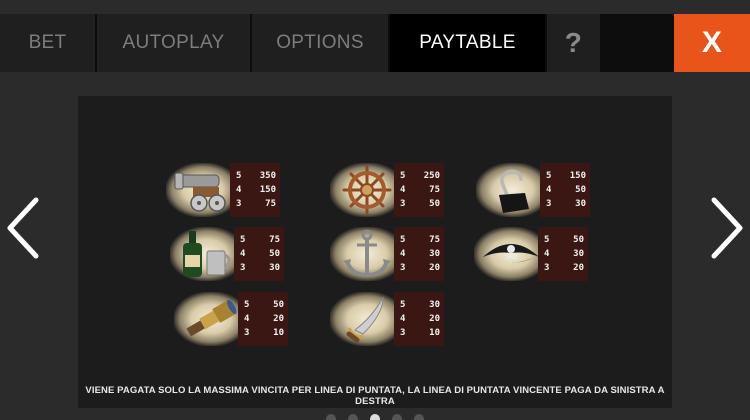 The width and height of the screenshot is (750, 420). Describe the element at coordinates (367, 190) in the screenshot. I see `ship-wheel-icon` at that location.